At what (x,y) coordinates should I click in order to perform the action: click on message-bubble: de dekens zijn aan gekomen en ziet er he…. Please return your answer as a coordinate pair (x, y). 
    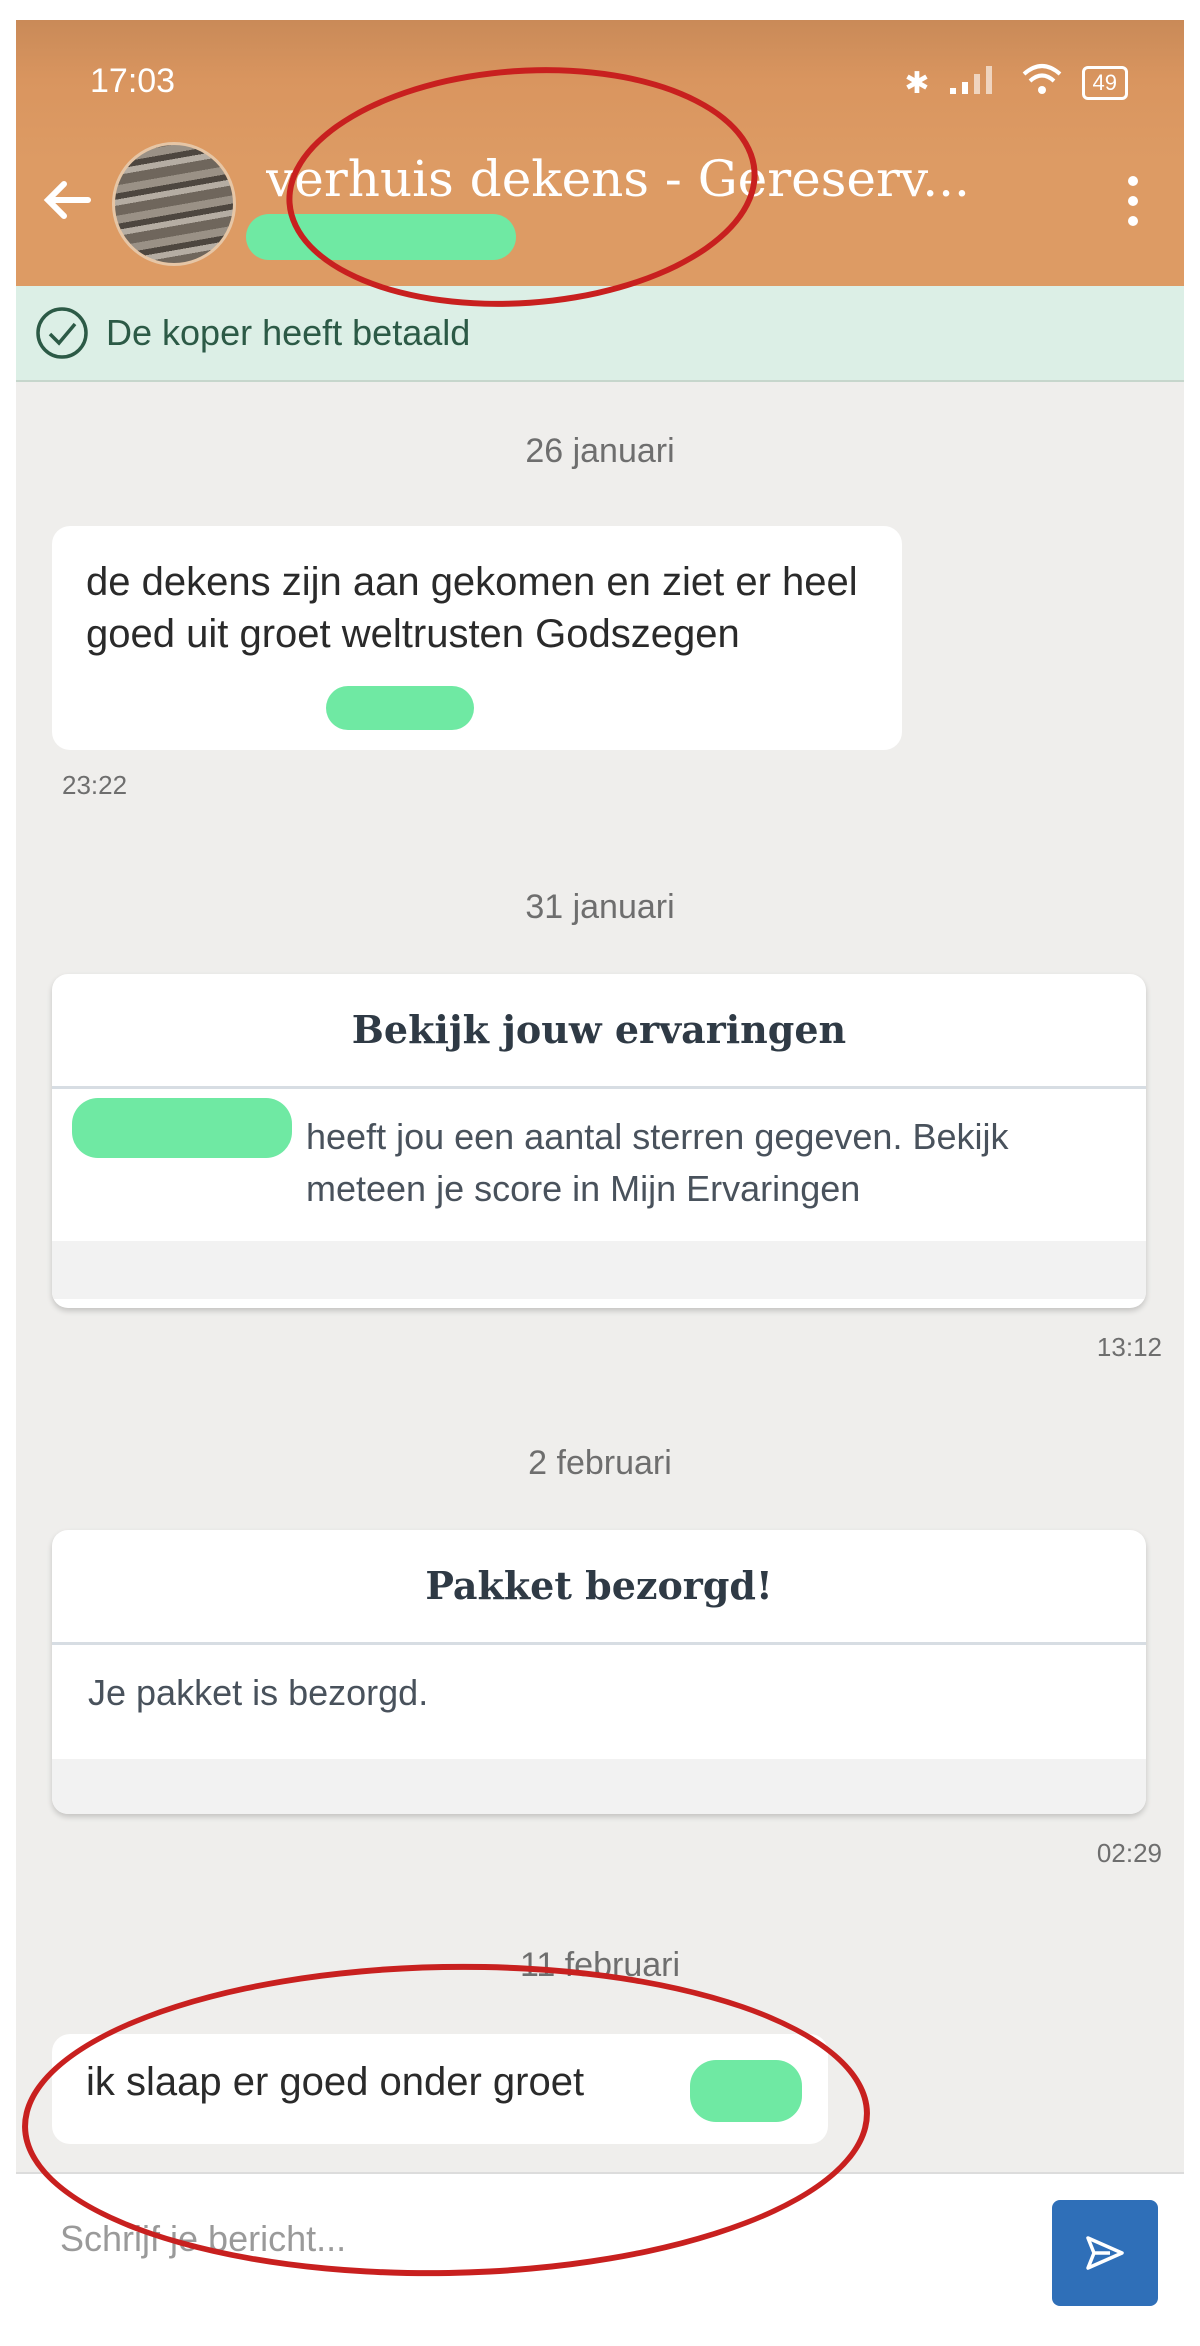
    Looking at the image, I should click on (477, 638).